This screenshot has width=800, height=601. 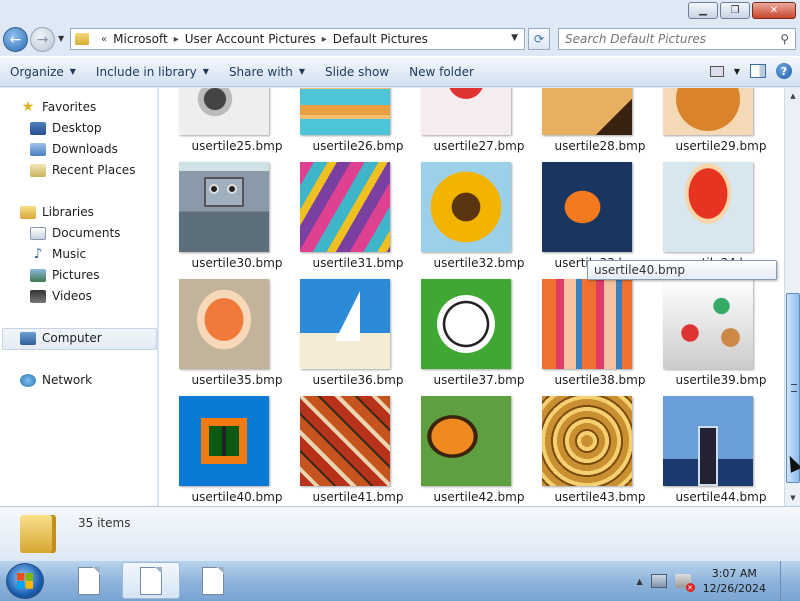 What do you see at coordinates (793, 96) in the screenshot?
I see `scroll-up-button: ▲` at bounding box center [793, 96].